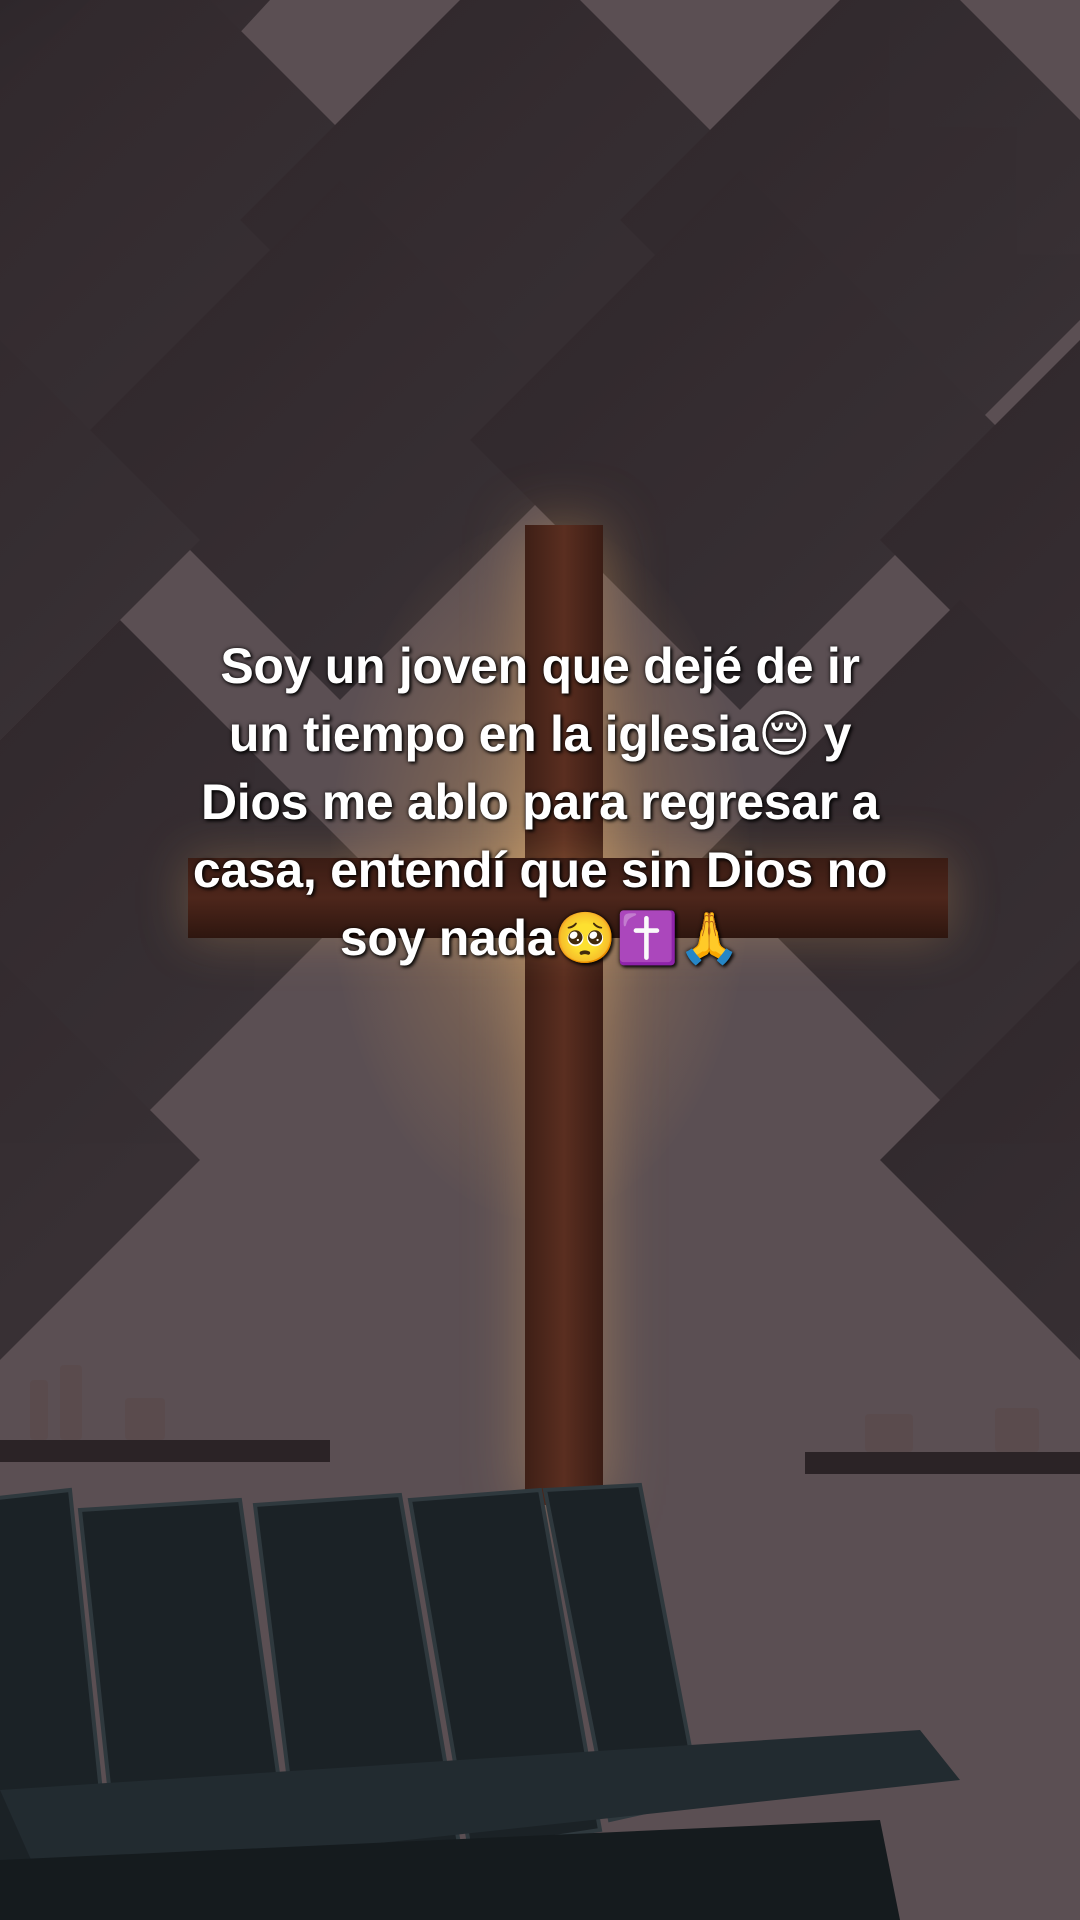  Describe the element at coordinates (540, 734) in the screenshot. I see `caption-line: un tiempo en la iglesia😔 y` at that location.